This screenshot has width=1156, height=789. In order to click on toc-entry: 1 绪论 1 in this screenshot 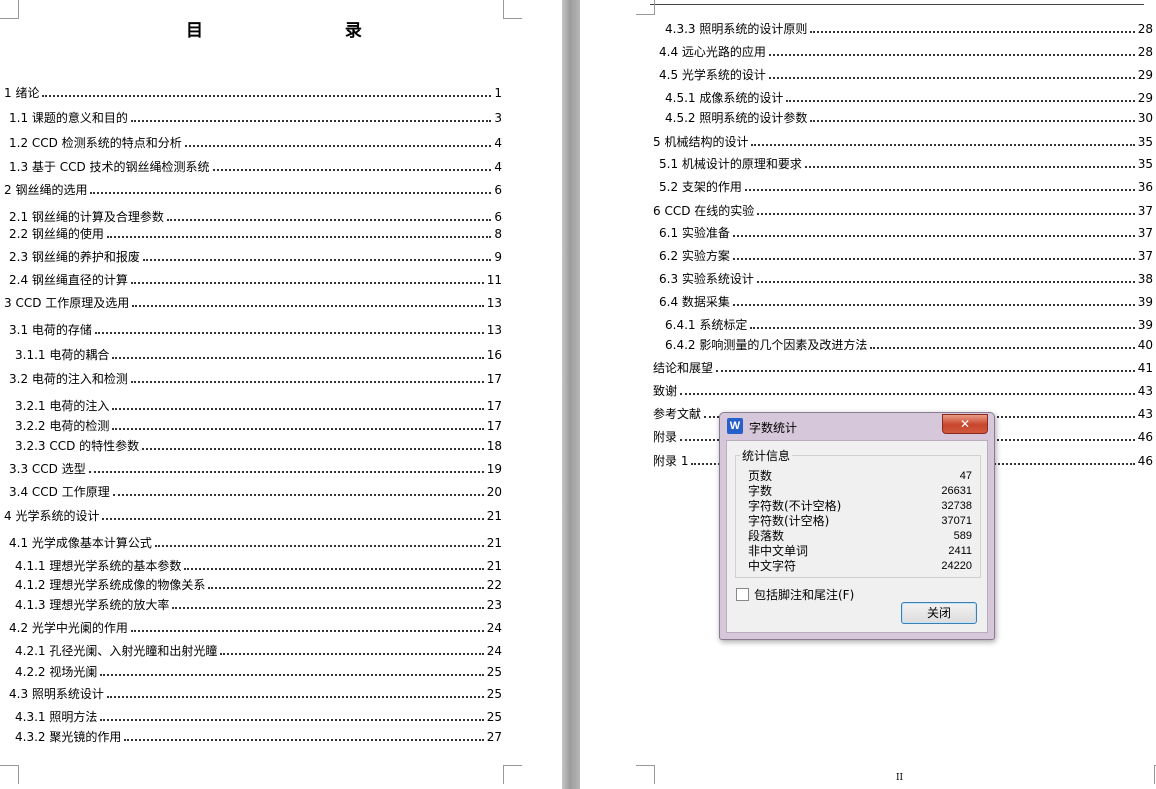, I will do `click(253, 93)`.